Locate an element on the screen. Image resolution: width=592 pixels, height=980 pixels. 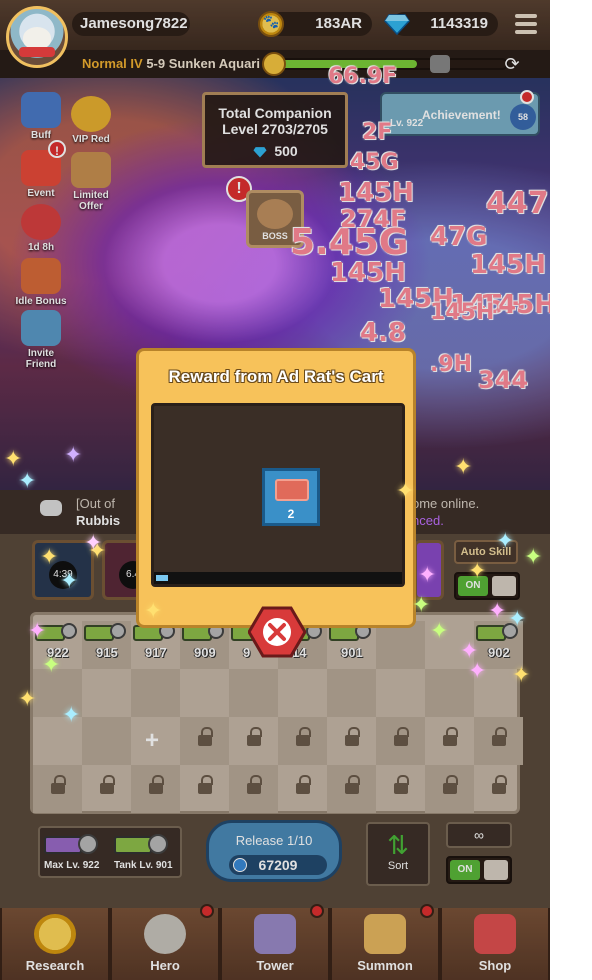
modal-title: Reward from Ad Rat's Cart is located at coordinates (276, 376).